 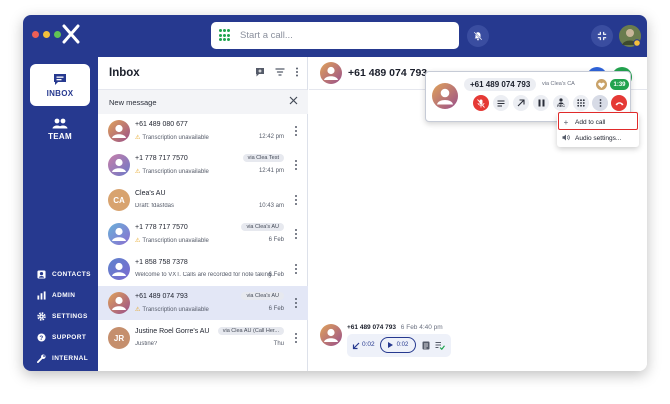 I want to click on inbox-row: CA Clea's AU Draft: fdasfdas 10:43 am, so click(x=203, y=200).